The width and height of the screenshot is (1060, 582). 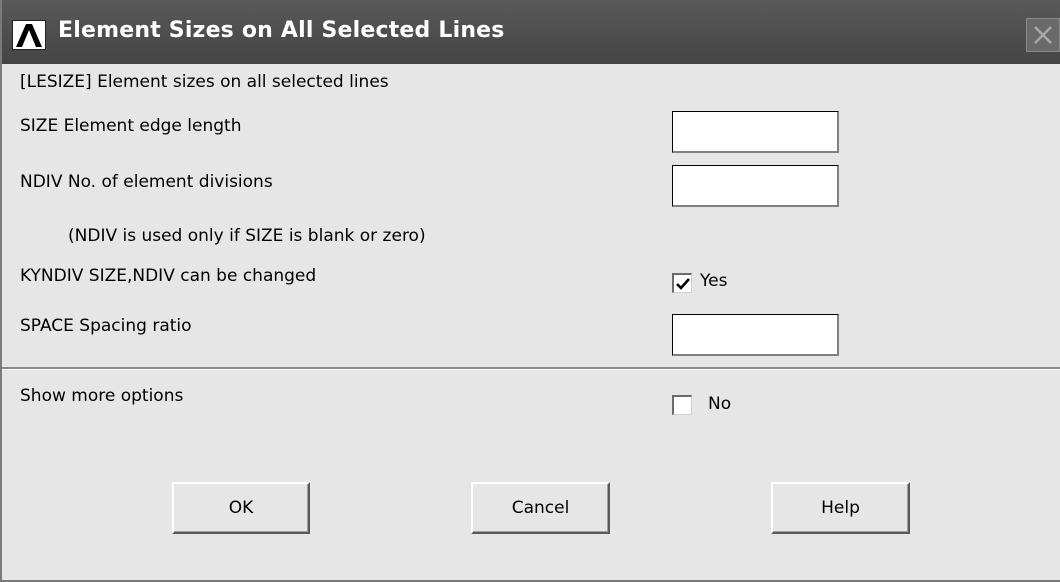 I want to click on kyndiv-checkbox, so click(x=682, y=283).